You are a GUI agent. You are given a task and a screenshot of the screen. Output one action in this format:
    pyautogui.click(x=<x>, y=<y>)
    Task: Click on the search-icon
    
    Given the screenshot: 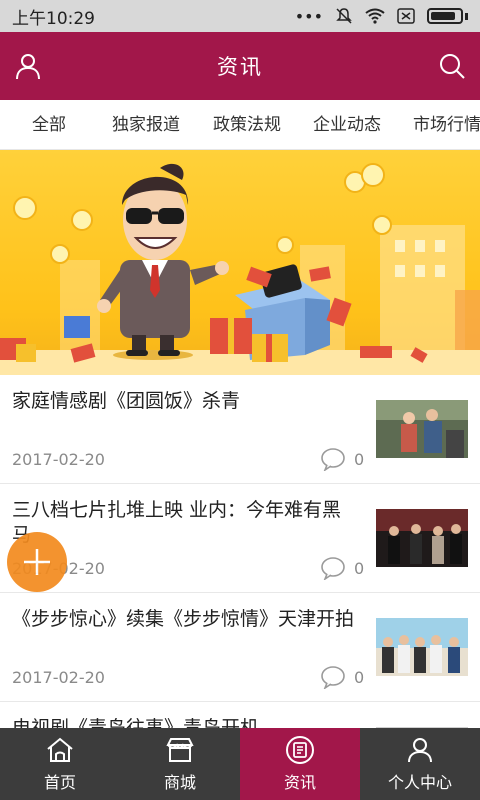 What is the action you would take?
    pyautogui.click(x=452, y=66)
    